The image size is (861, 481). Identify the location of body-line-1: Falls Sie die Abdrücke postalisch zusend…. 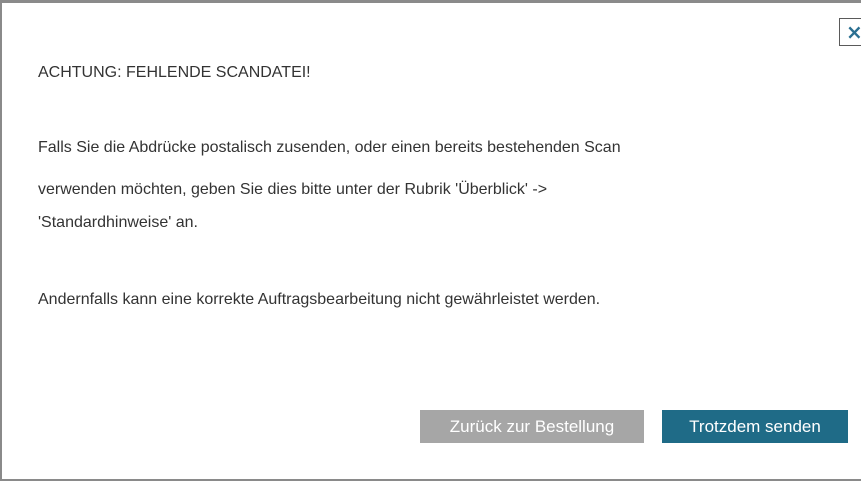
(329, 147).